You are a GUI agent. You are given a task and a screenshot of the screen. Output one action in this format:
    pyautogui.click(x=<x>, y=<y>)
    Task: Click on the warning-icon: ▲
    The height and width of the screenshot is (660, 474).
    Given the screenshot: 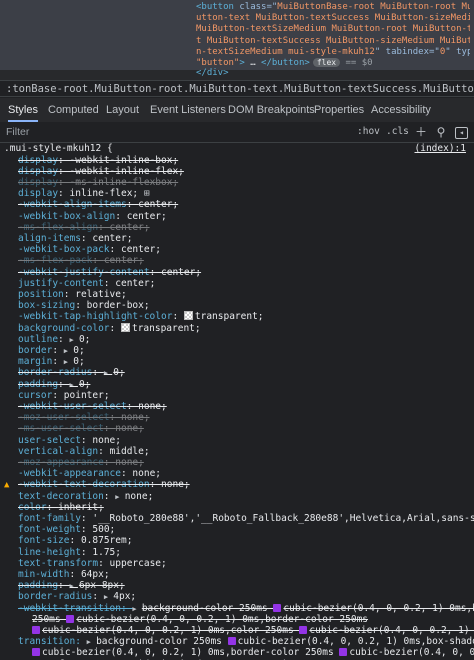 What is the action you would take?
    pyautogui.click(x=9, y=485)
    